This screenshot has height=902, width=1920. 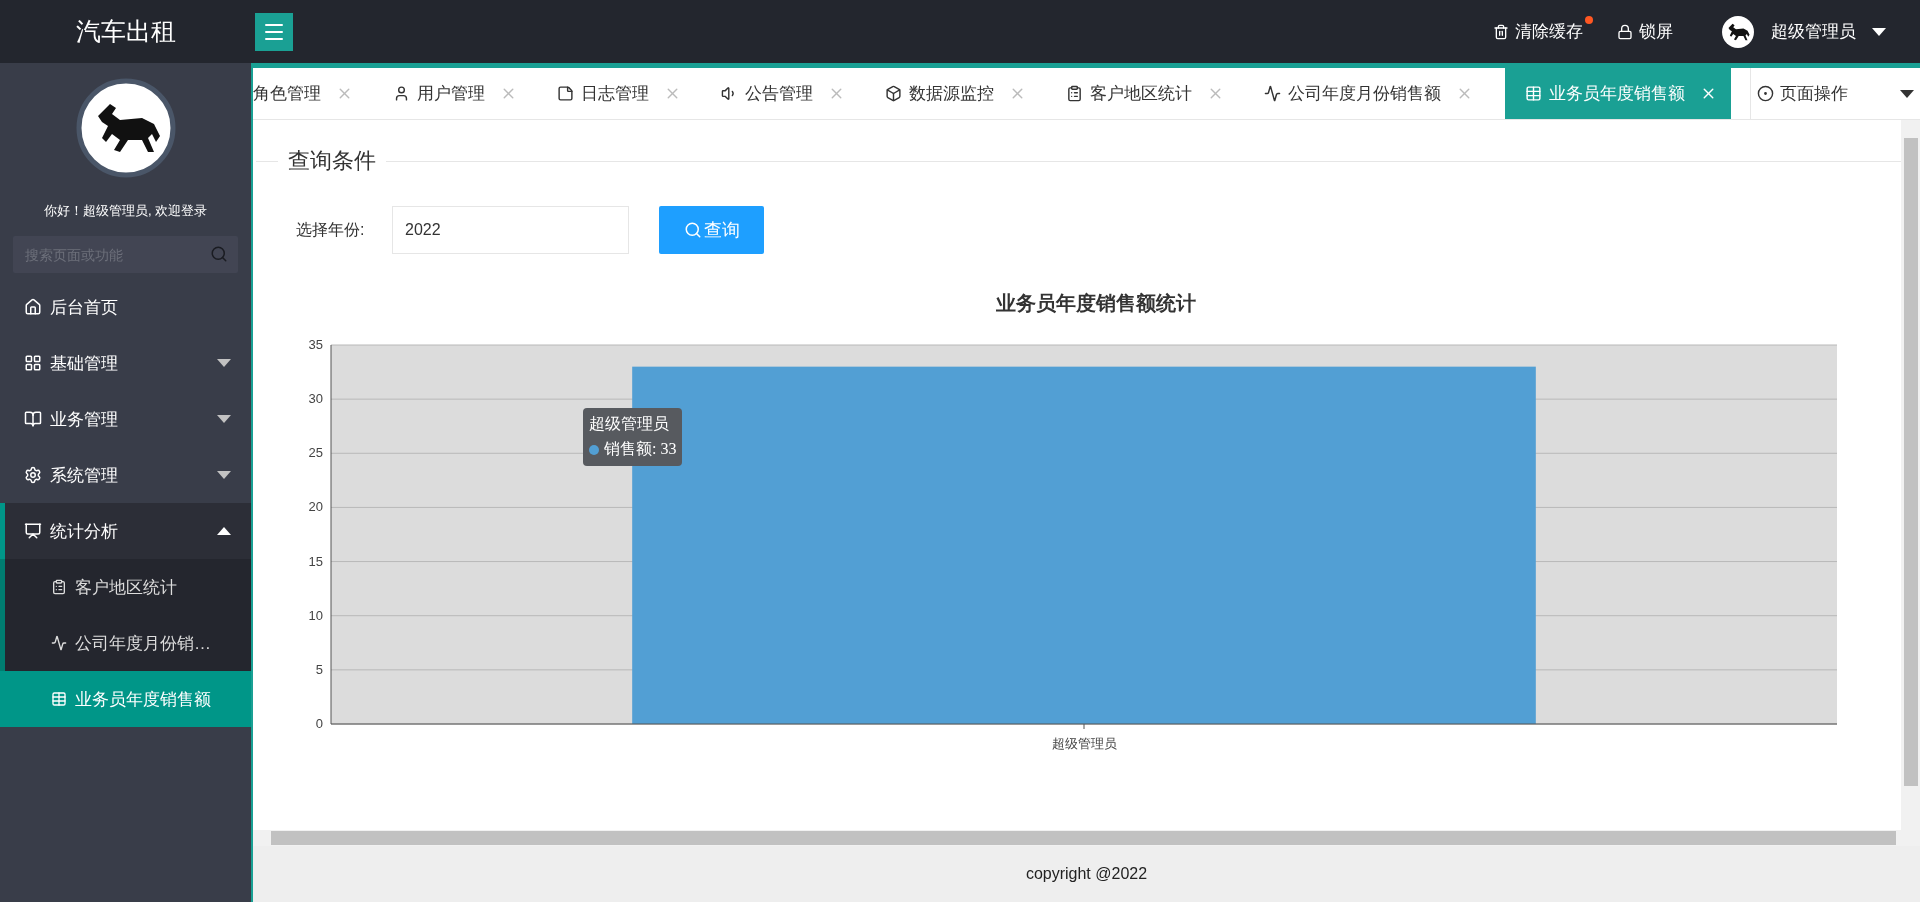 What do you see at coordinates (315, 507) in the screenshot?
I see `y-tick-label: 20` at bounding box center [315, 507].